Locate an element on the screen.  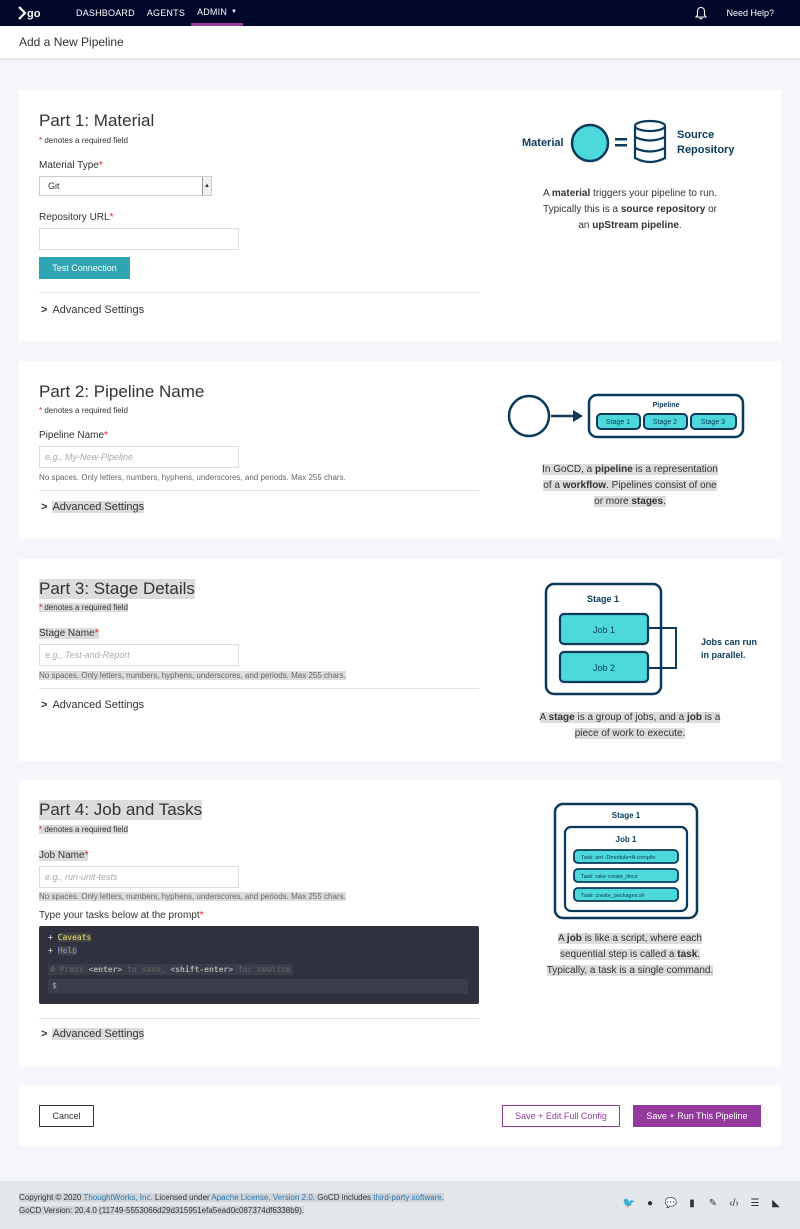
cancel-button: Cancel is located at coordinates (66, 1116).